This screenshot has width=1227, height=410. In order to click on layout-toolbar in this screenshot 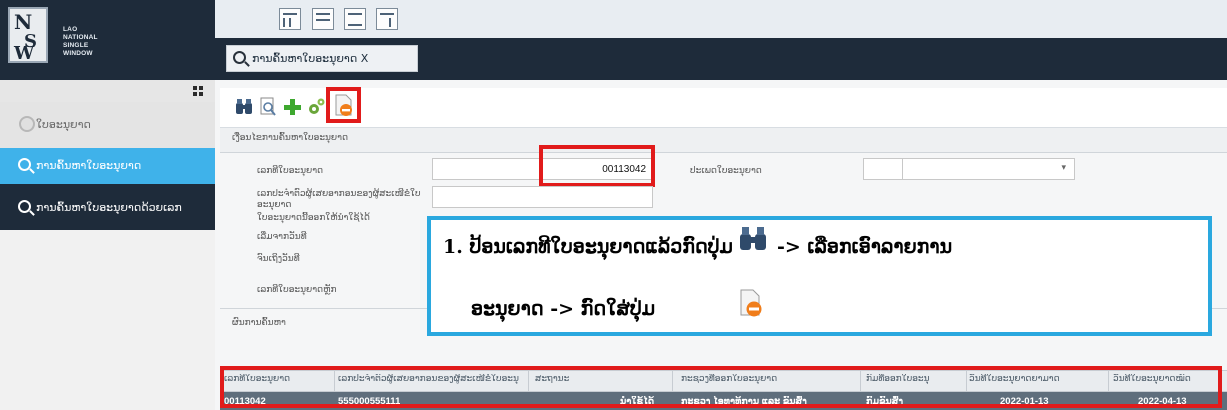, I will do `click(721, 19)`.